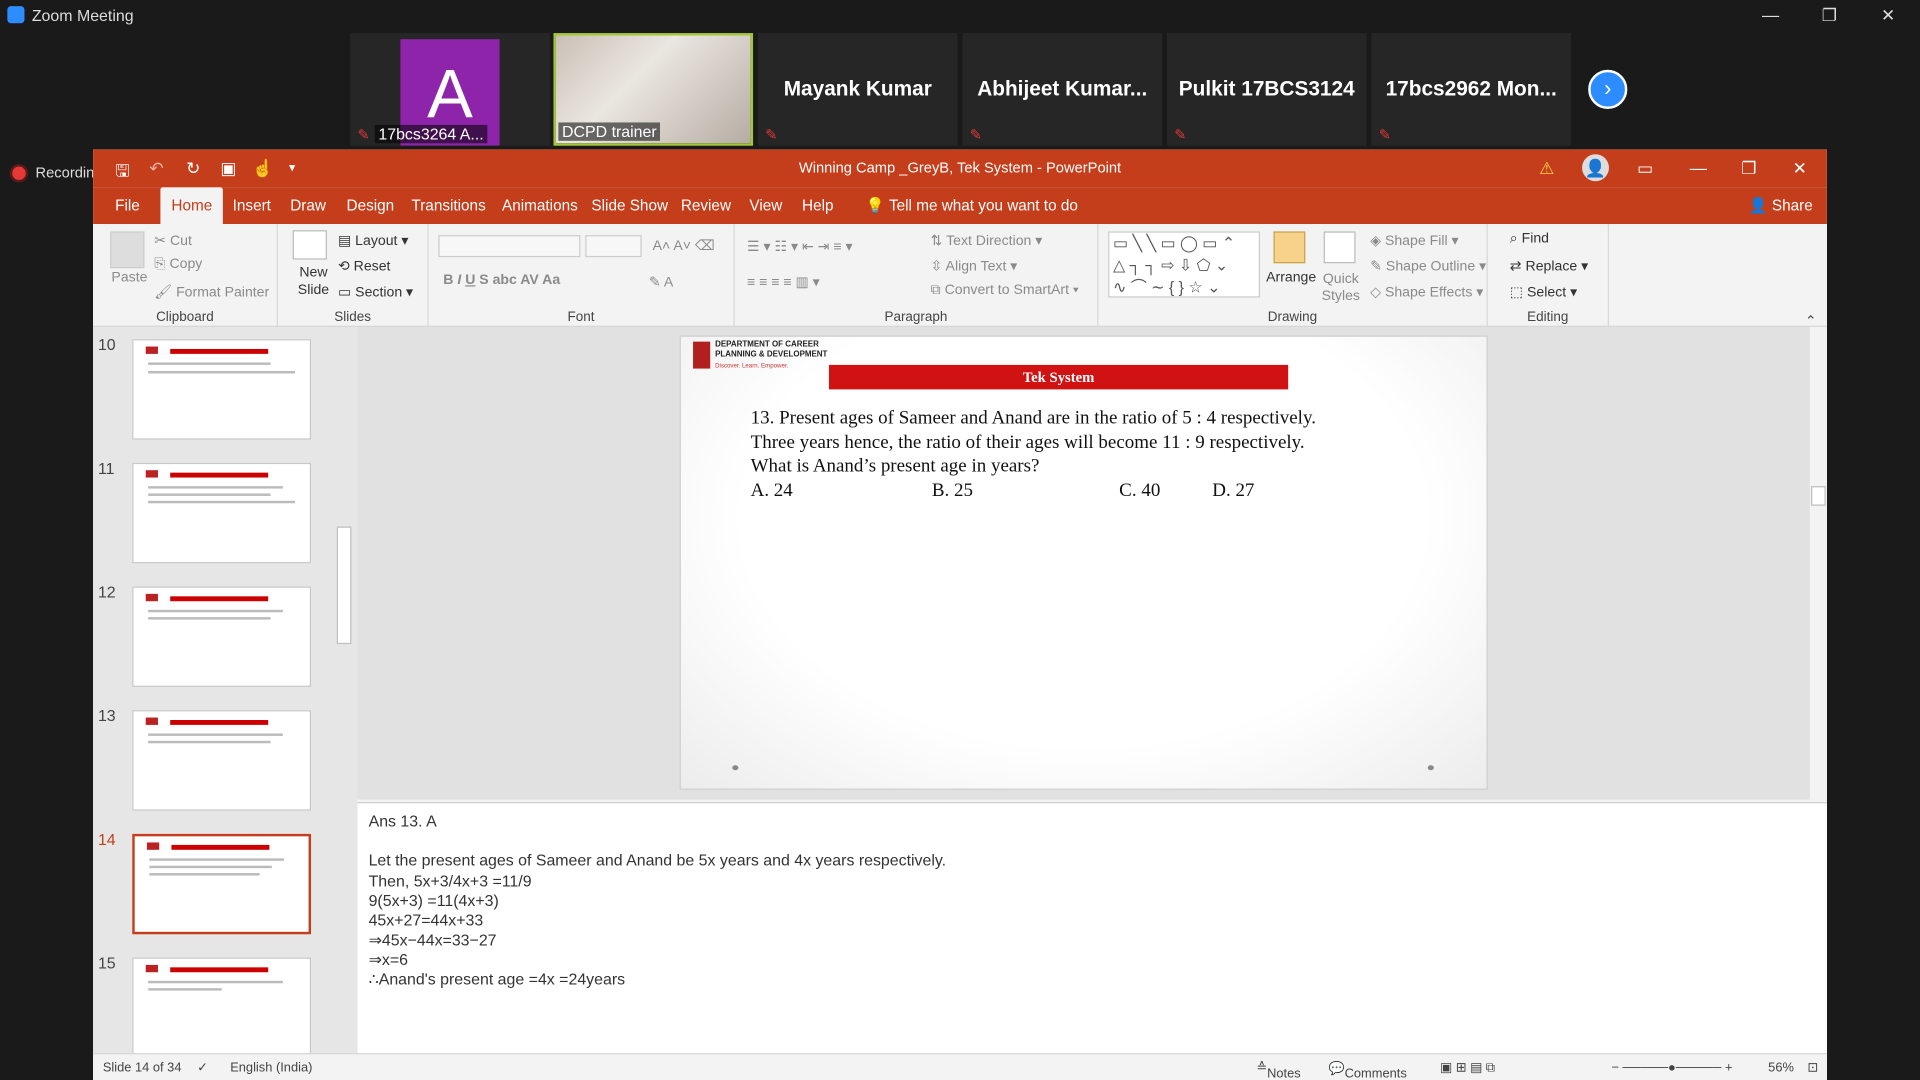  I want to click on zoom-slider: − ─────●───── +, so click(1671, 1067).